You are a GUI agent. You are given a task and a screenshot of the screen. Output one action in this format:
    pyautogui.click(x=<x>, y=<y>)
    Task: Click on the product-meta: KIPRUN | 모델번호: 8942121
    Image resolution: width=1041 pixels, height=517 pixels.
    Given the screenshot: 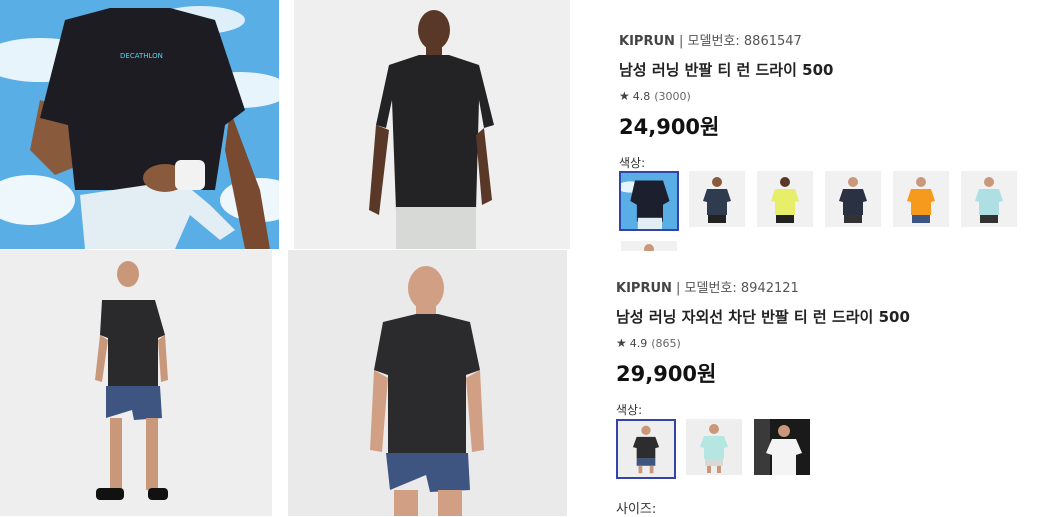 What is the action you would take?
    pyautogui.click(x=826, y=286)
    